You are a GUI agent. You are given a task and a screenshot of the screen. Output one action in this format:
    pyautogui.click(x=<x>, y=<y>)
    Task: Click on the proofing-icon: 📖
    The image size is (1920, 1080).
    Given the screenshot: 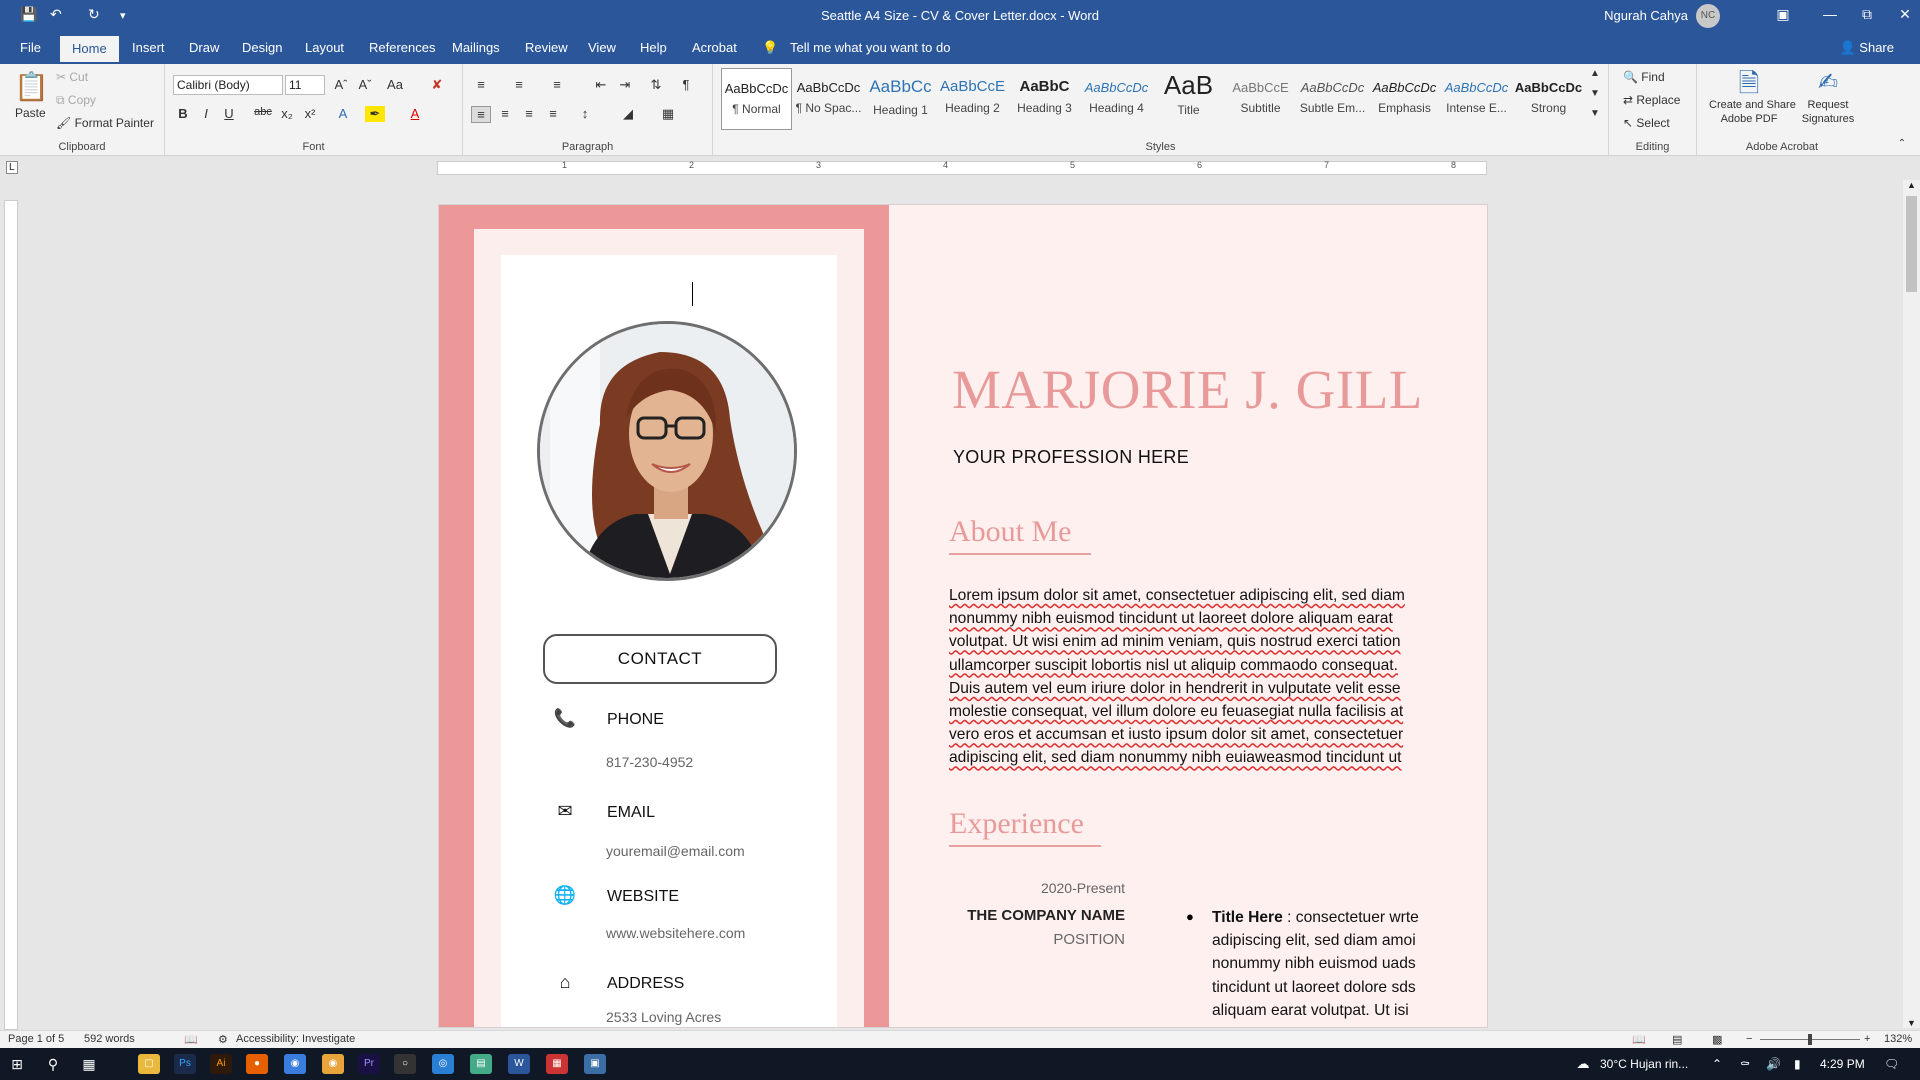 What is the action you would take?
    pyautogui.click(x=191, y=1039)
    